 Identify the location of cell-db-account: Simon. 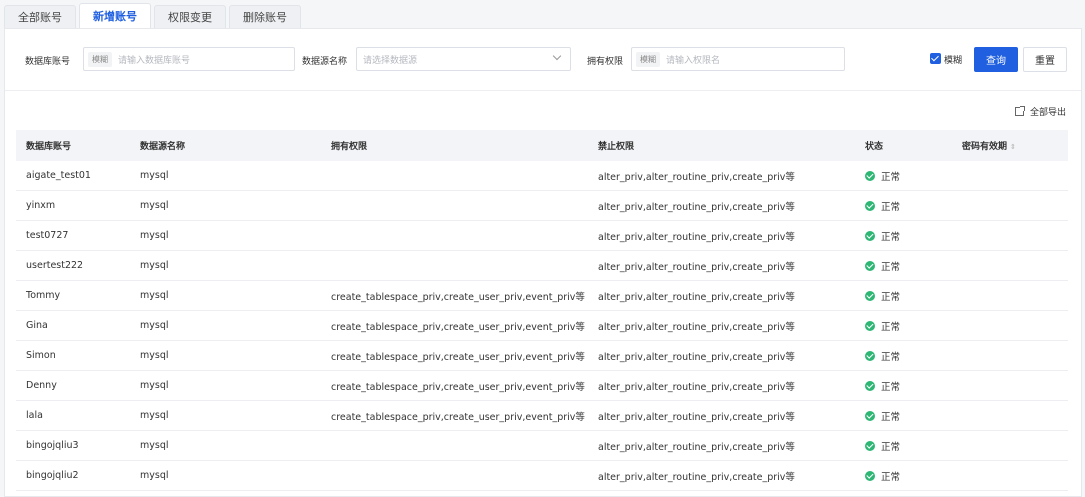
(41, 355).